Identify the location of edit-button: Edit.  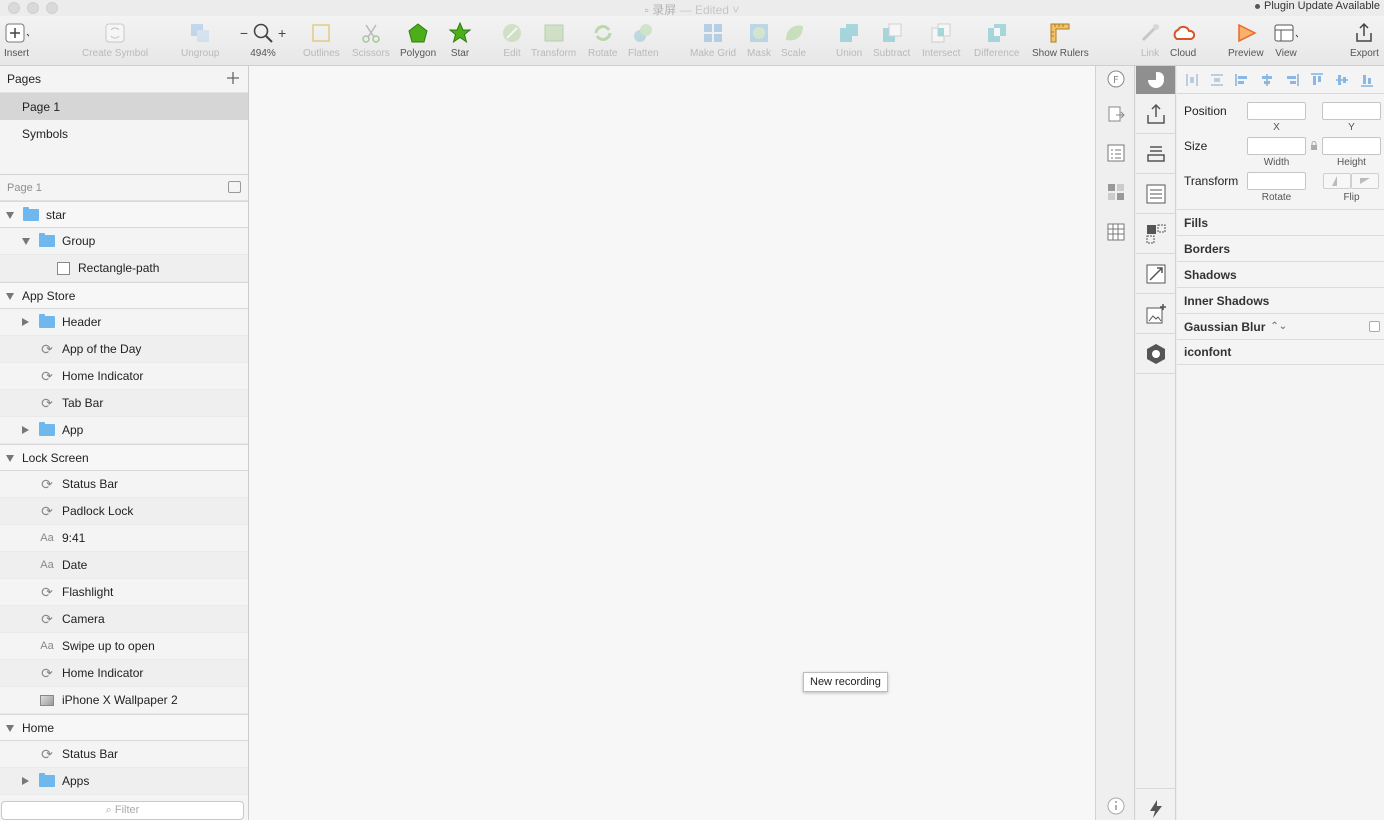
(512, 40).